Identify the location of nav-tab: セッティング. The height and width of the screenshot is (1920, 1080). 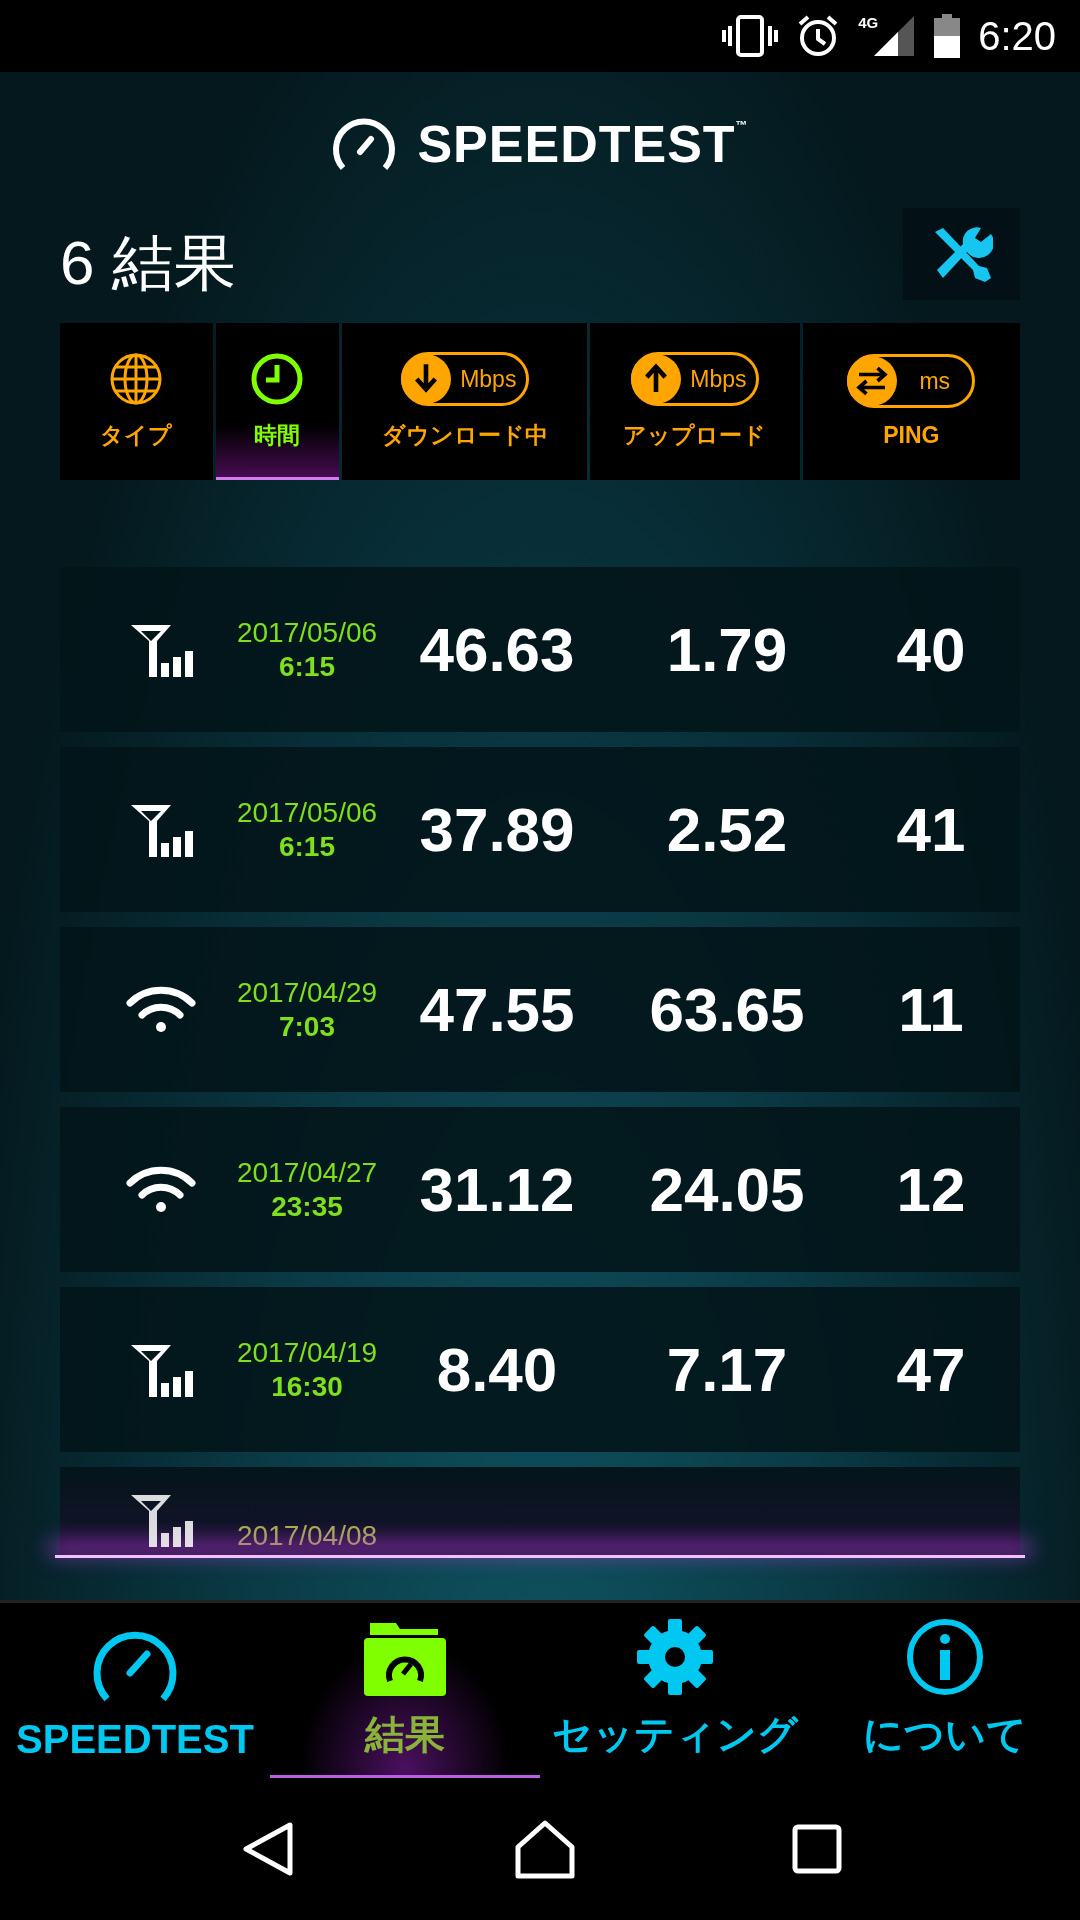
(675, 1690).